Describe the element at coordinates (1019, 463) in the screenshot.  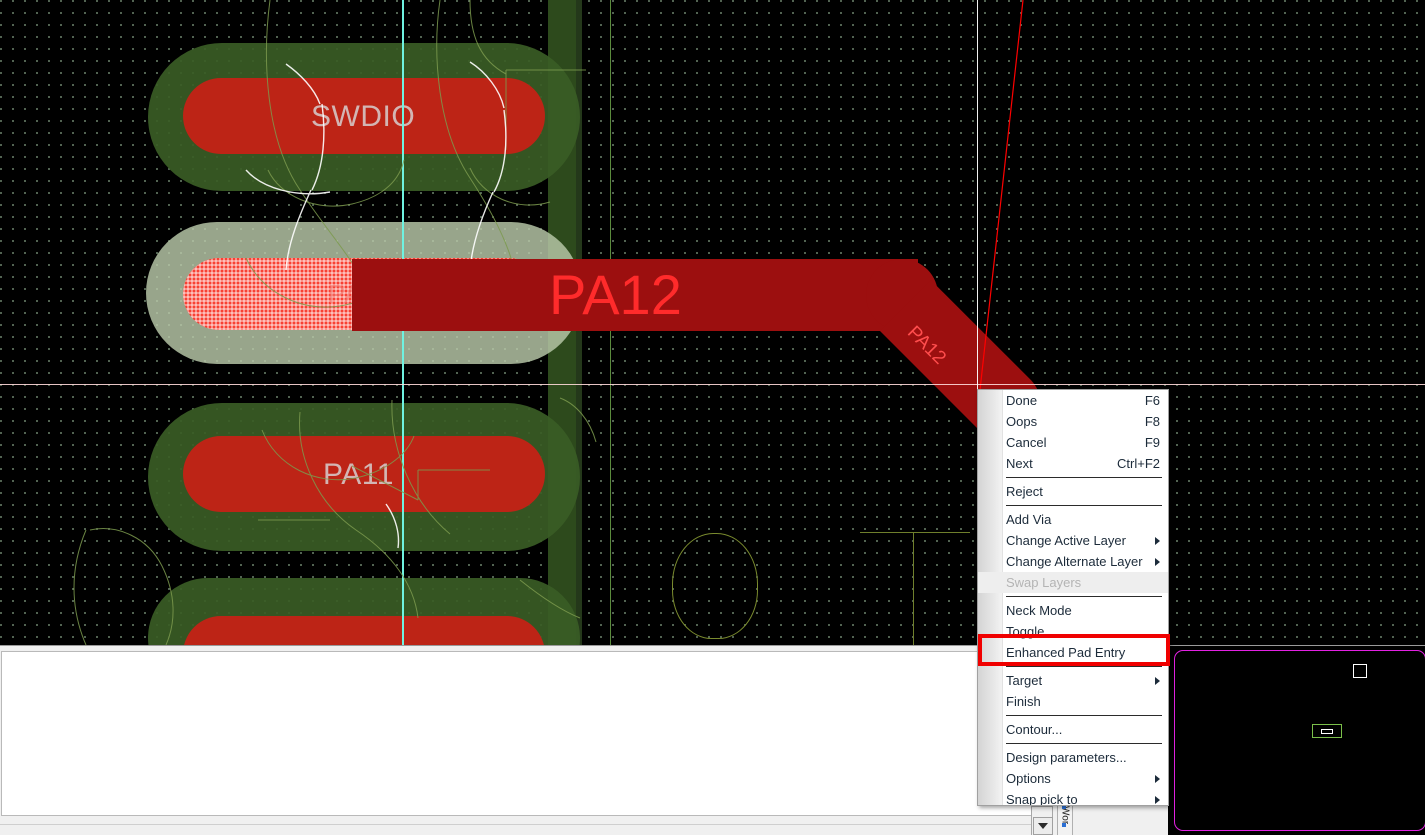
I see `menu-item-label: Next` at that location.